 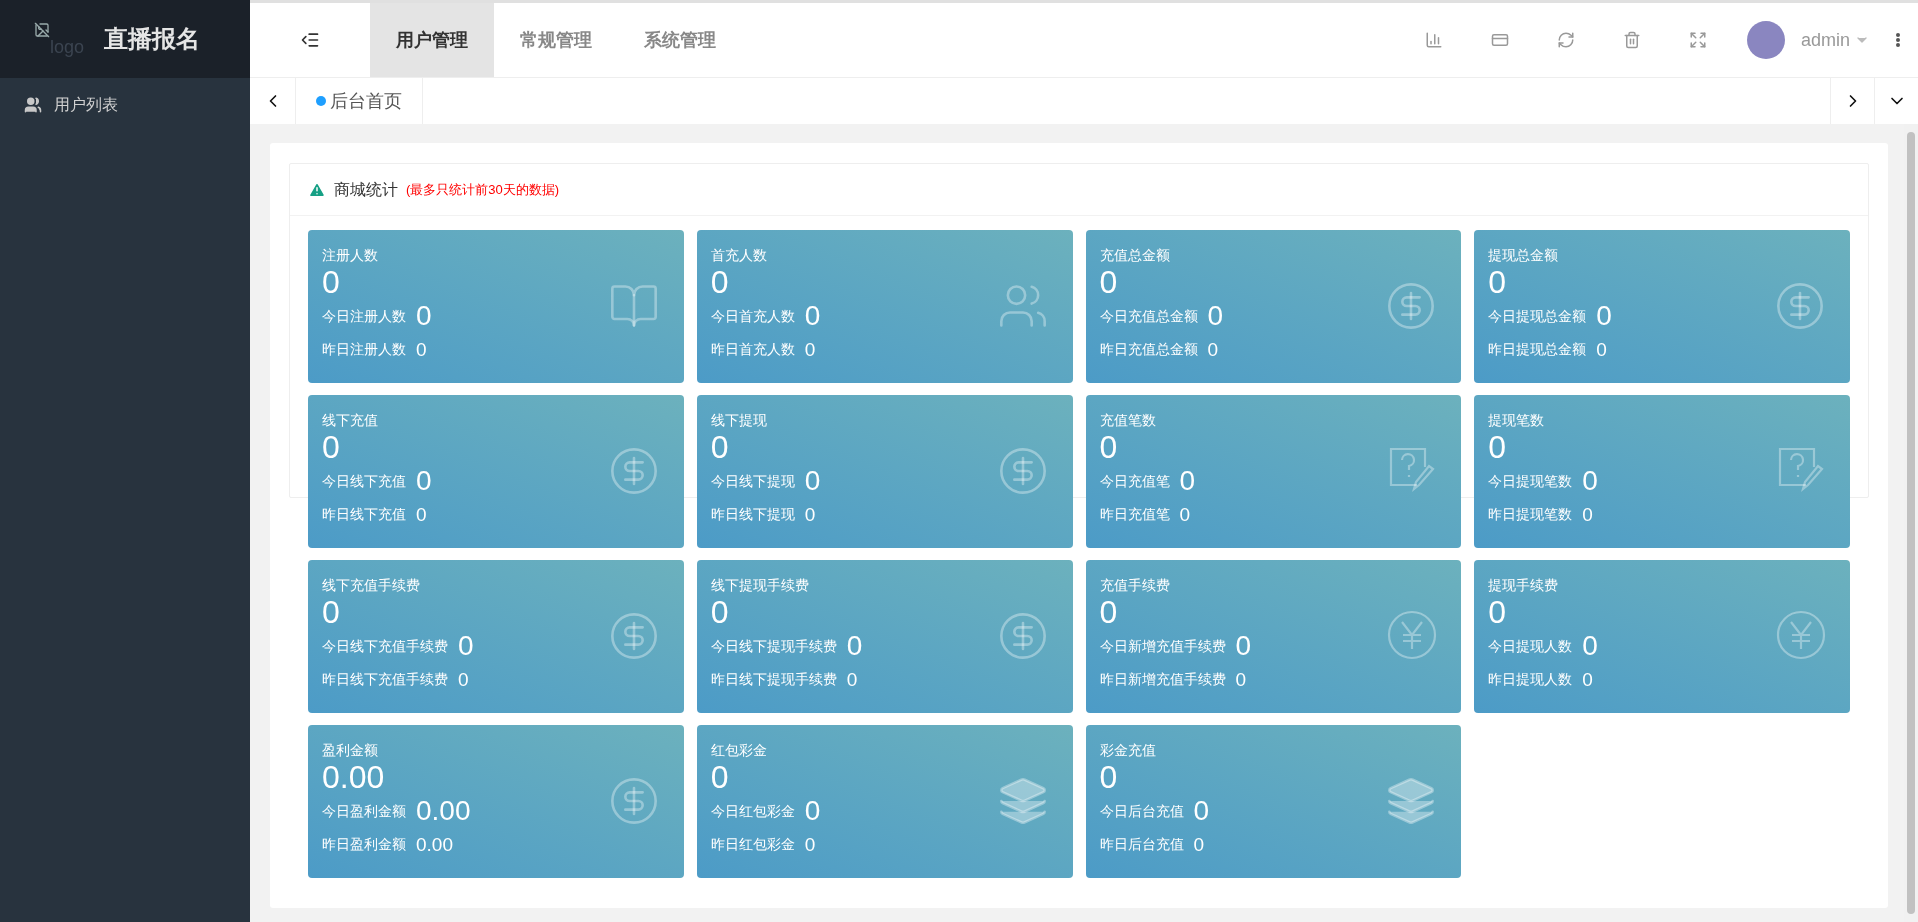 What do you see at coordinates (1499, 40) in the screenshot?
I see `credit-card-icon` at bounding box center [1499, 40].